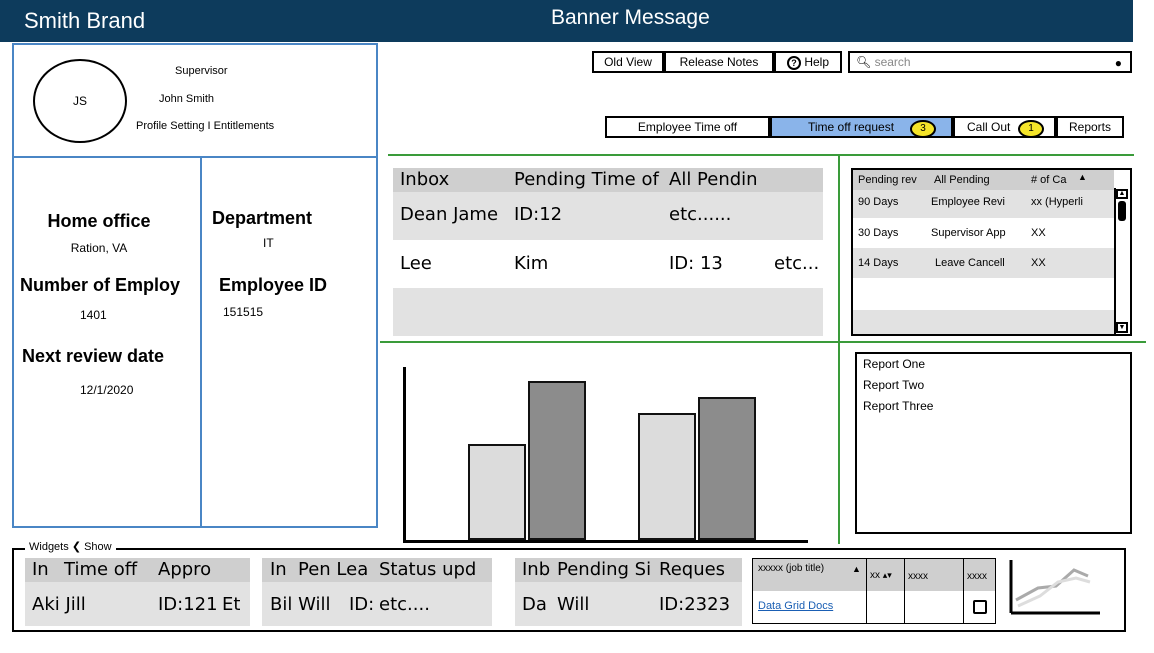 This screenshot has height=653, width=1154. What do you see at coordinates (1122, 327) in the screenshot?
I see `scroll-down-arrow-icon: ▼` at bounding box center [1122, 327].